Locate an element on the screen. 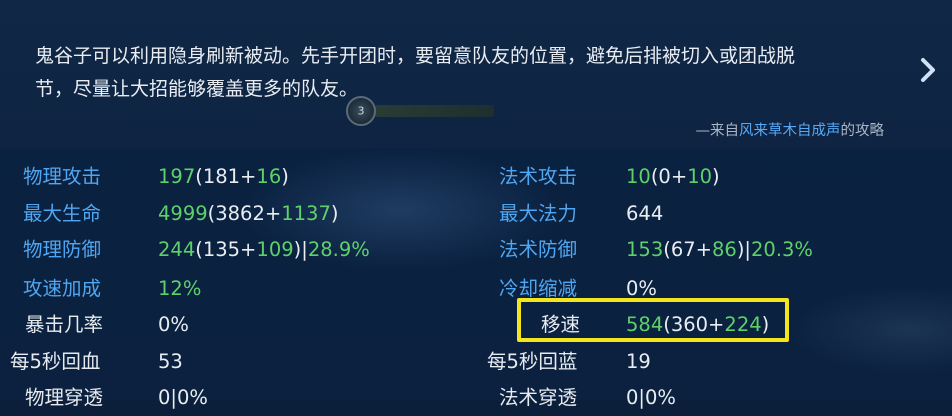  skill-bar-decoration is located at coordinates (434, 111).